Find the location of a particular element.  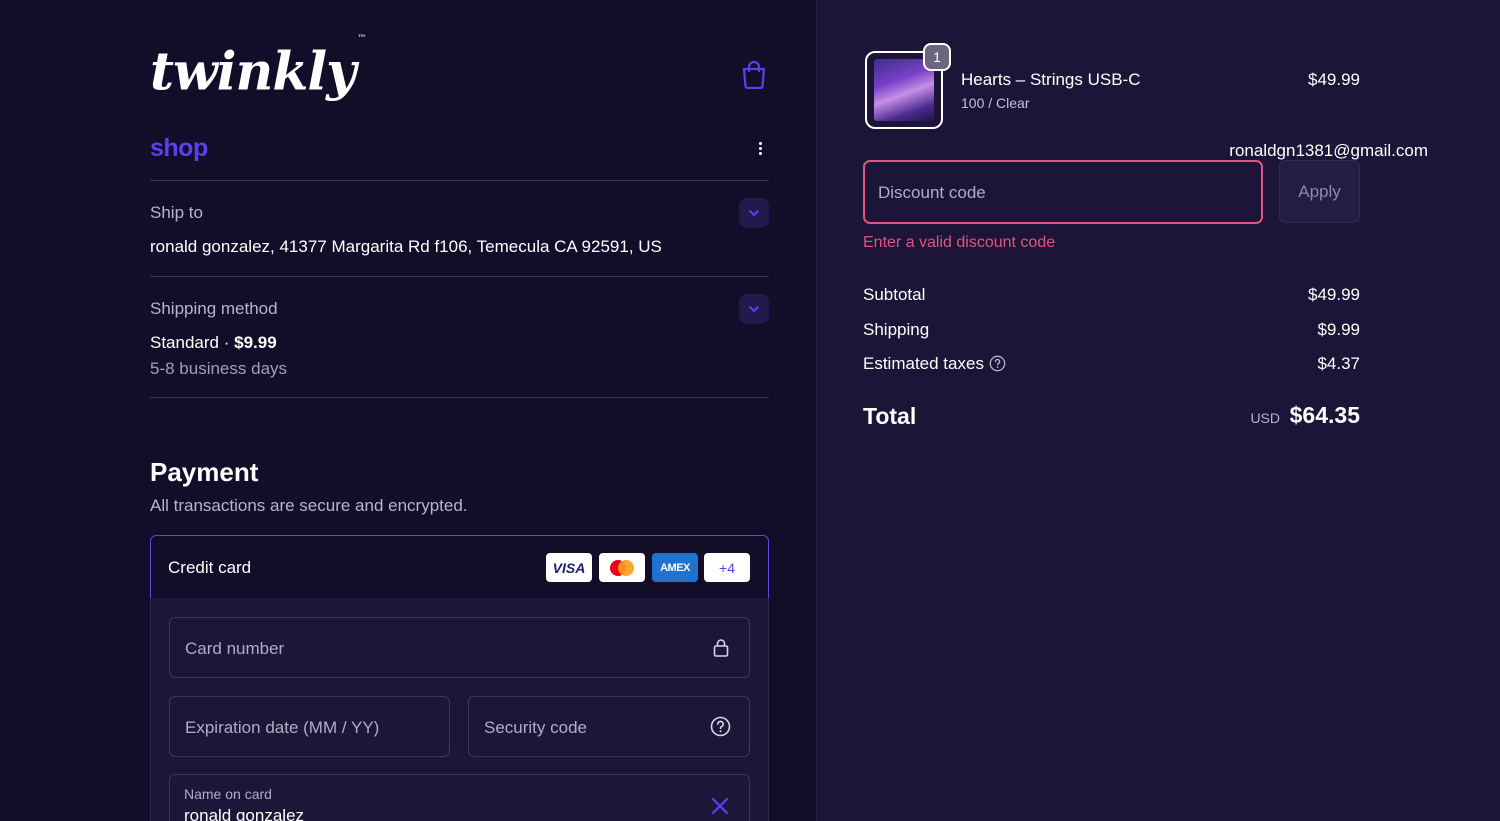

credit-card-label: Credit card is located at coordinates (210, 567).